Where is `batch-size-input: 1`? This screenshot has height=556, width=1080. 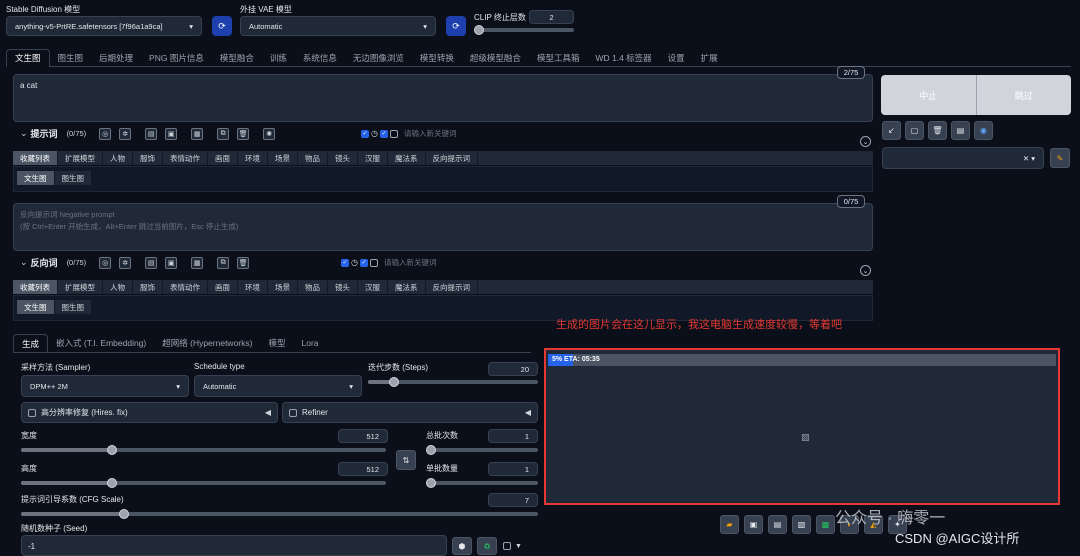
batch-size-input: 1 is located at coordinates (513, 469).